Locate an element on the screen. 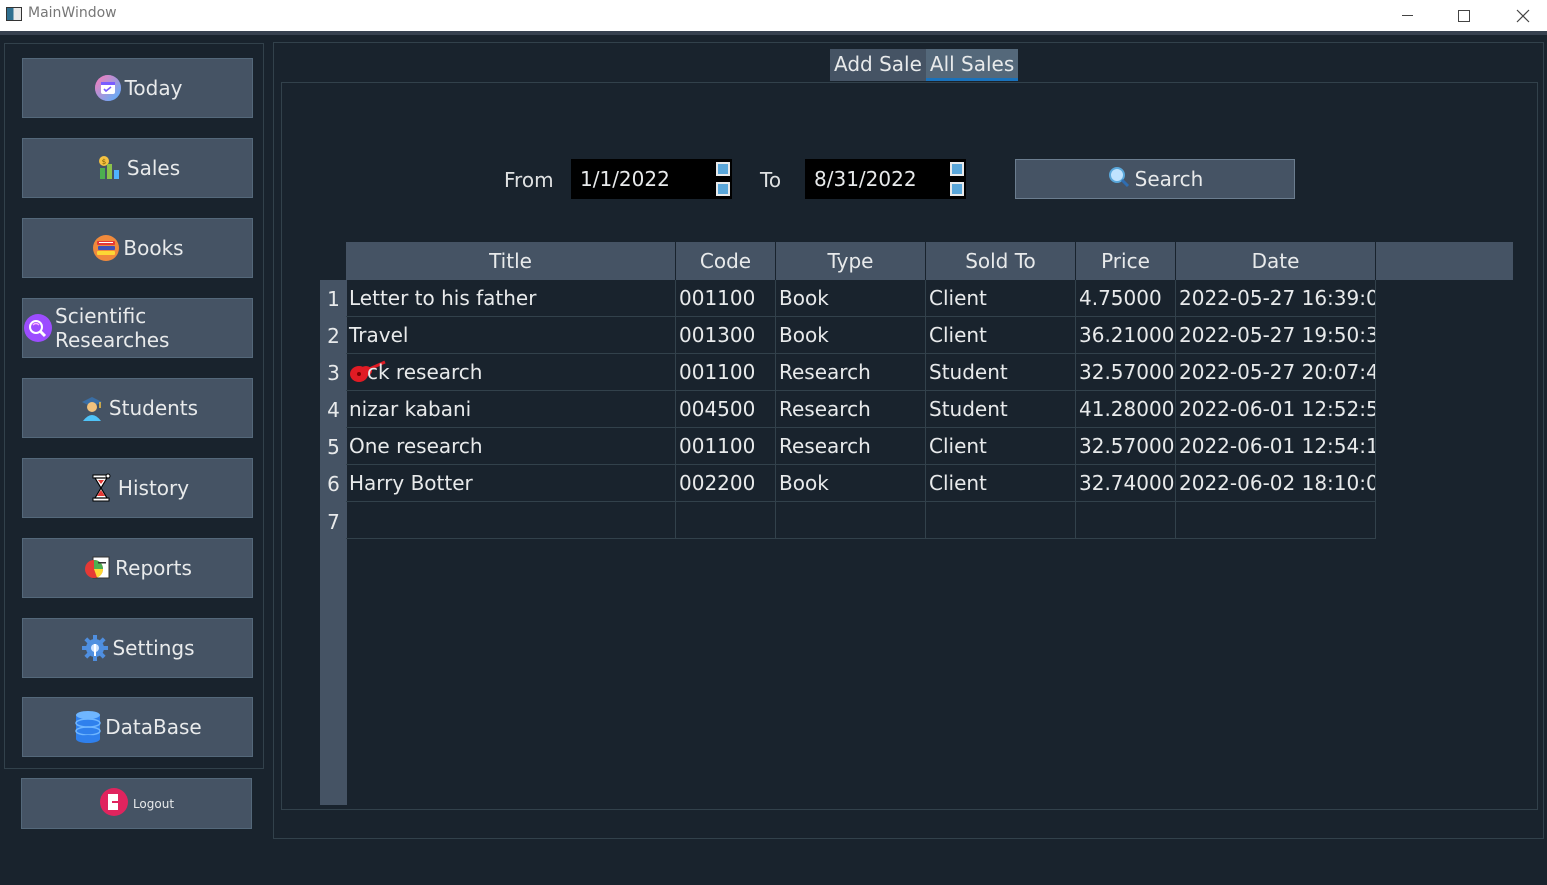 This screenshot has width=1547, height=885. sidebar-item-students: Students is located at coordinates (137, 408).